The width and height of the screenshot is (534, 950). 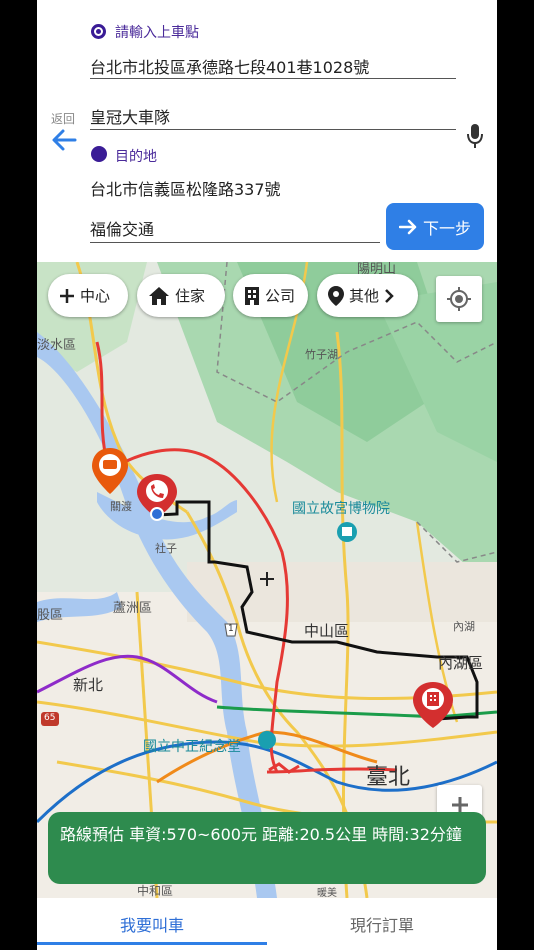 What do you see at coordinates (152, 943) in the screenshot?
I see `active-tab-indicator` at bounding box center [152, 943].